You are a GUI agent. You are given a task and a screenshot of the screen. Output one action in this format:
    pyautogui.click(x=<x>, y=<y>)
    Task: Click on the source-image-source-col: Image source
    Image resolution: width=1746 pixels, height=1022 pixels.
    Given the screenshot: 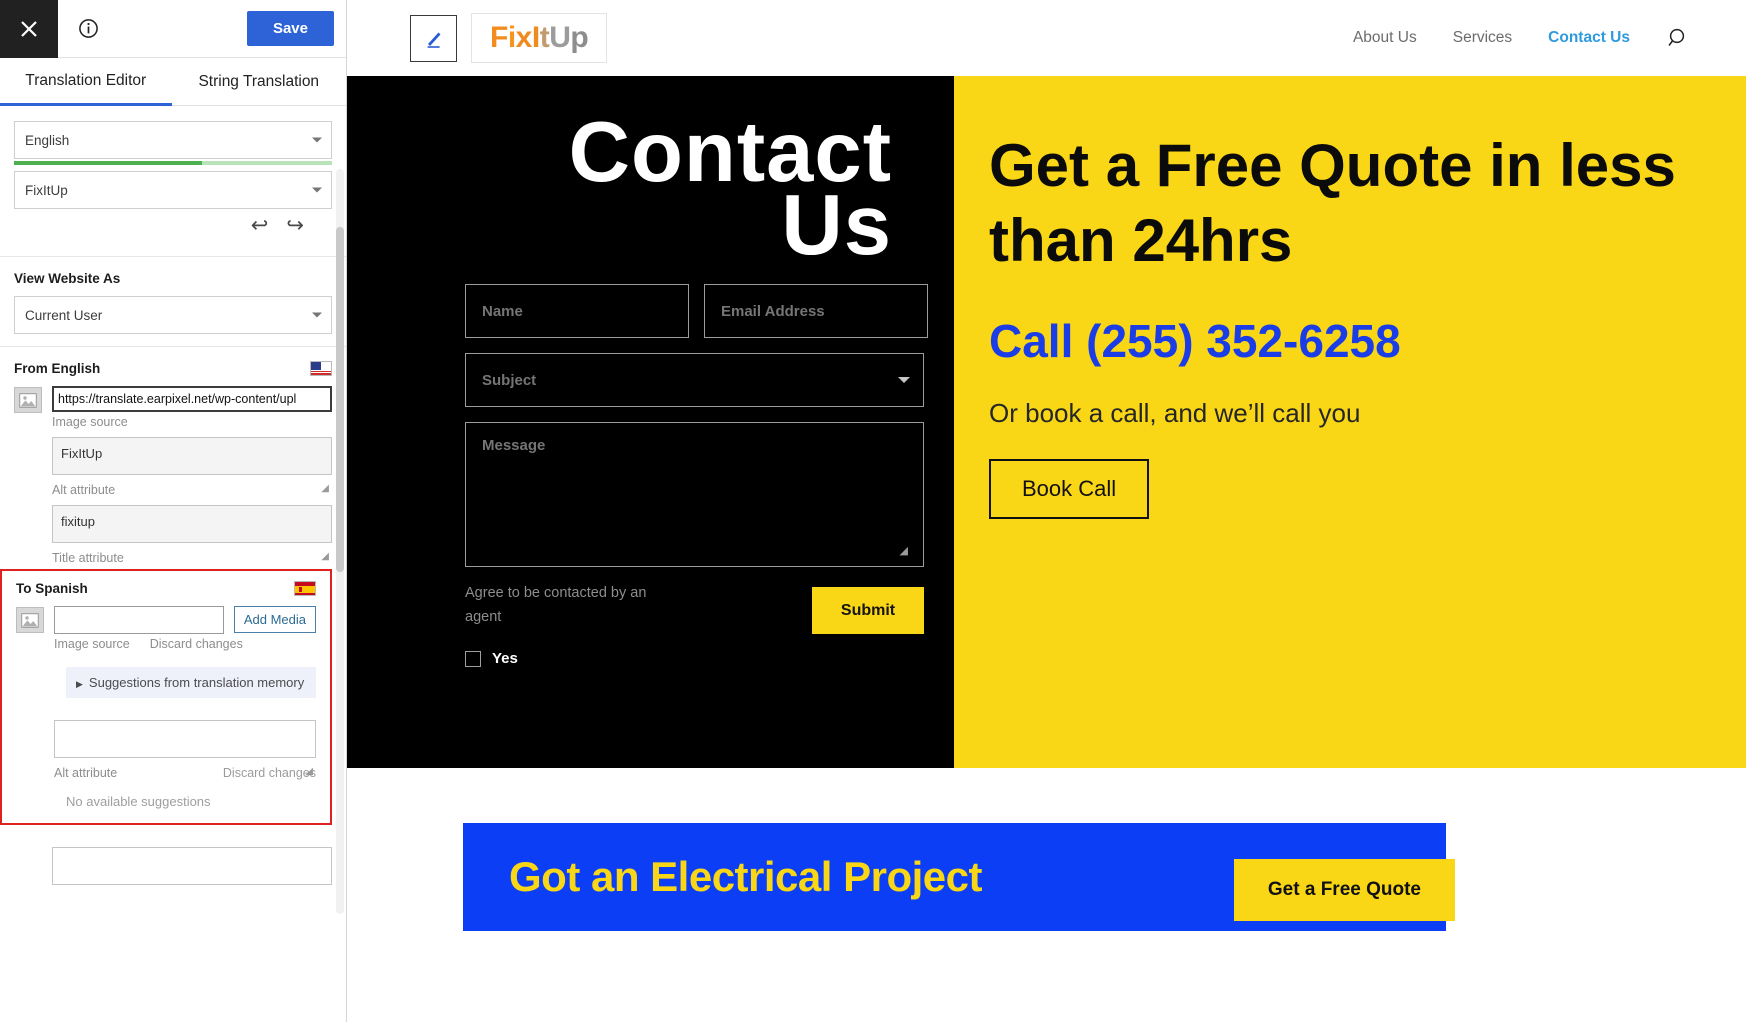 What is the action you would take?
    pyautogui.click(x=192, y=407)
    